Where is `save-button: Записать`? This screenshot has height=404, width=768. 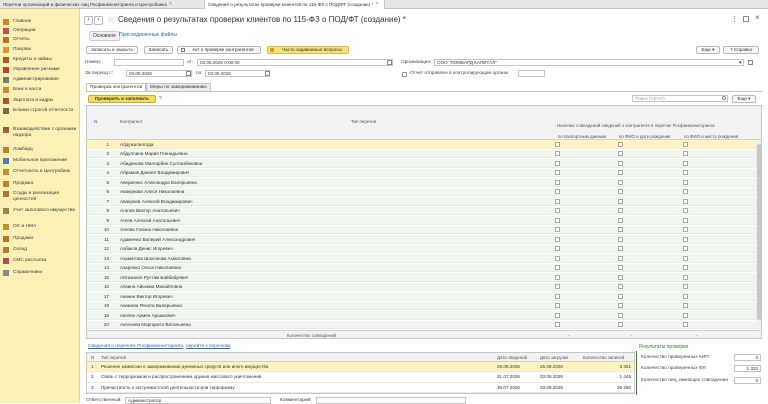 save-button: Записать is located at coordinates (158, 50).